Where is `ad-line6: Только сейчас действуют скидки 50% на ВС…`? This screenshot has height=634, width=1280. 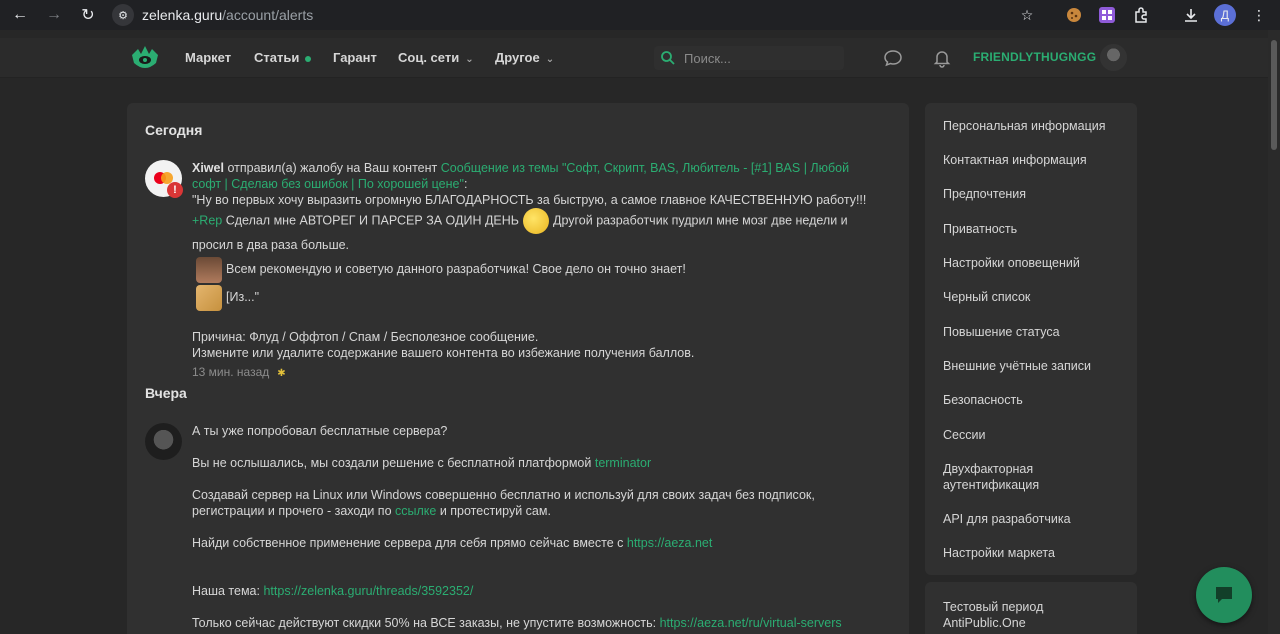 ad-line6: Только сейчас действуют скидки 50% на ВС… is located at coordinates (426, 623).